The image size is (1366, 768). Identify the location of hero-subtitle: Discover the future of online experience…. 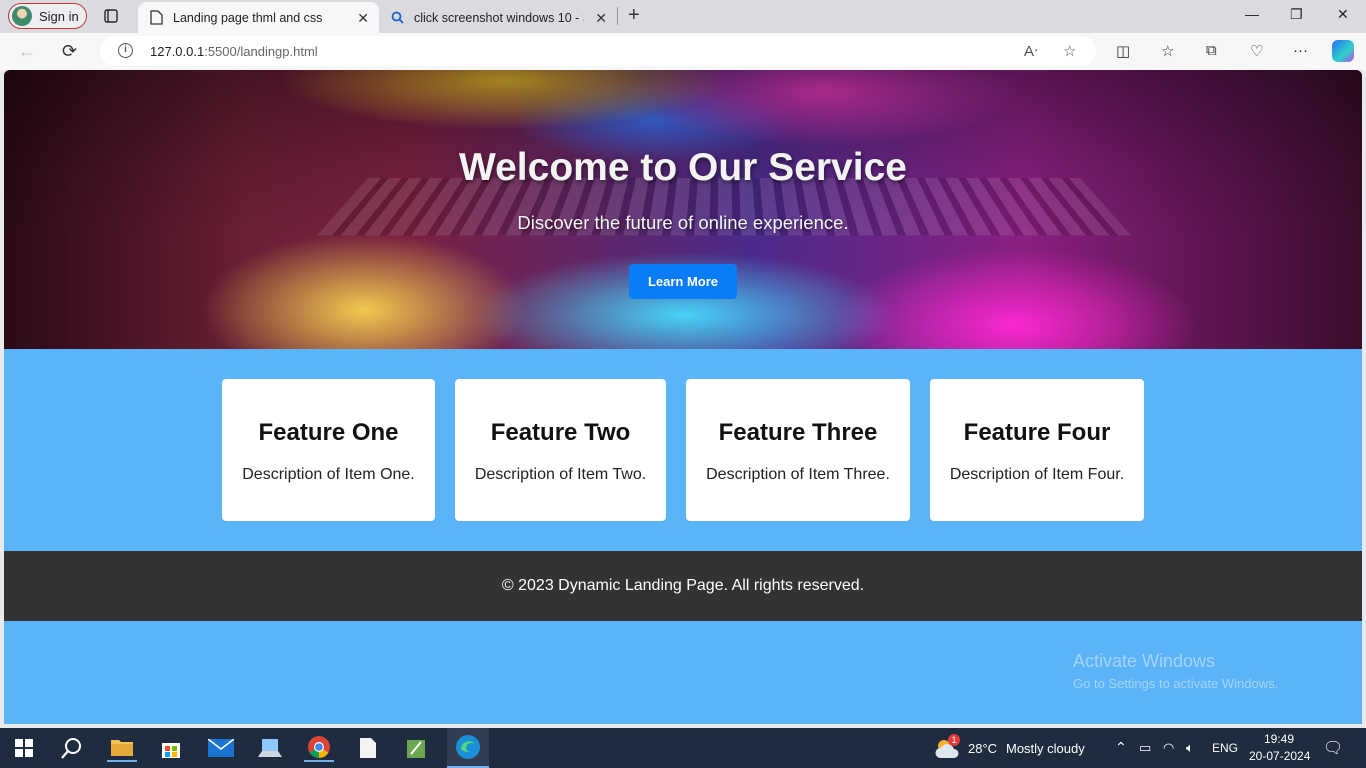
(683, 222).